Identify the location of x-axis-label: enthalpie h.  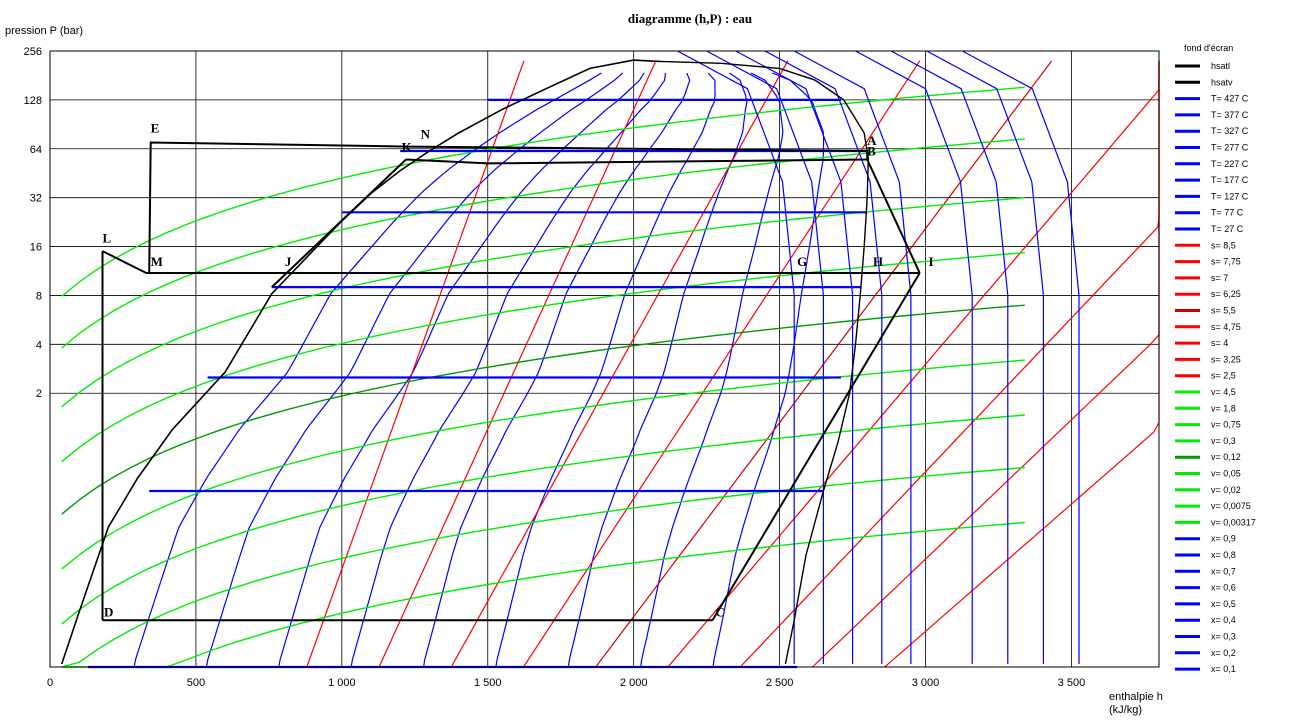
(1136, 697).